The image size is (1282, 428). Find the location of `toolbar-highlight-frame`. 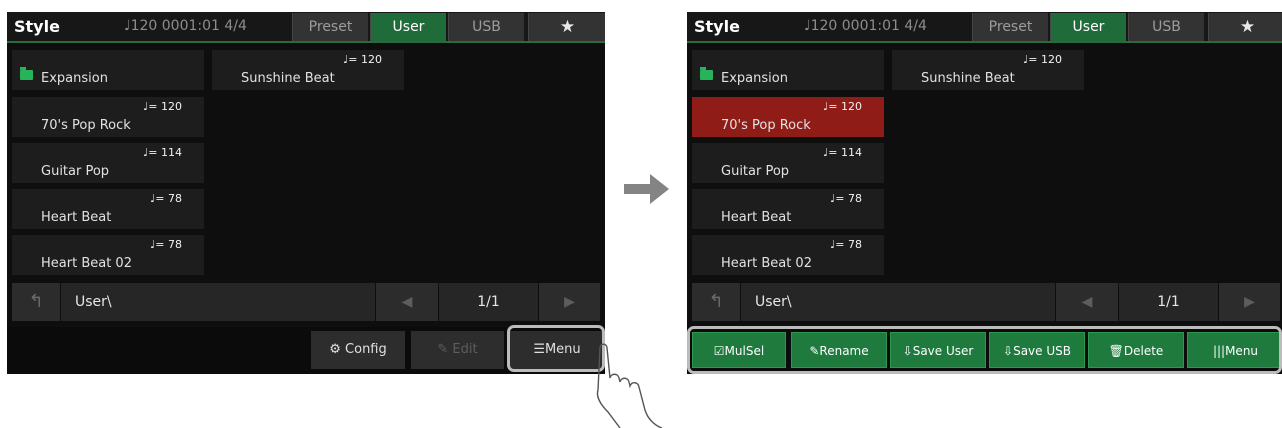

toolbar-highlight-frame is located at coordinates (984, 350).